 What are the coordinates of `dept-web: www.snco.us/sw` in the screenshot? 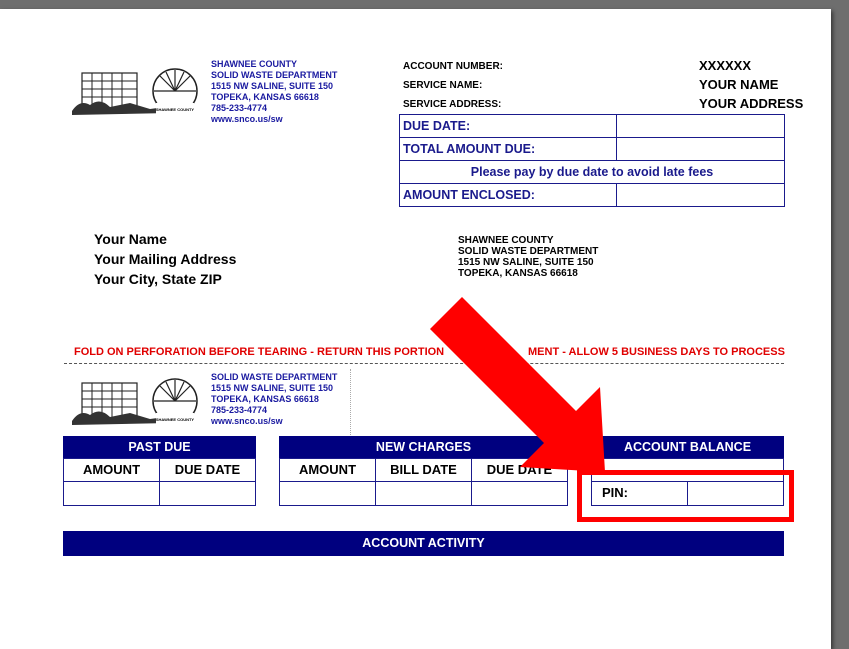 It's located at (274, 119).